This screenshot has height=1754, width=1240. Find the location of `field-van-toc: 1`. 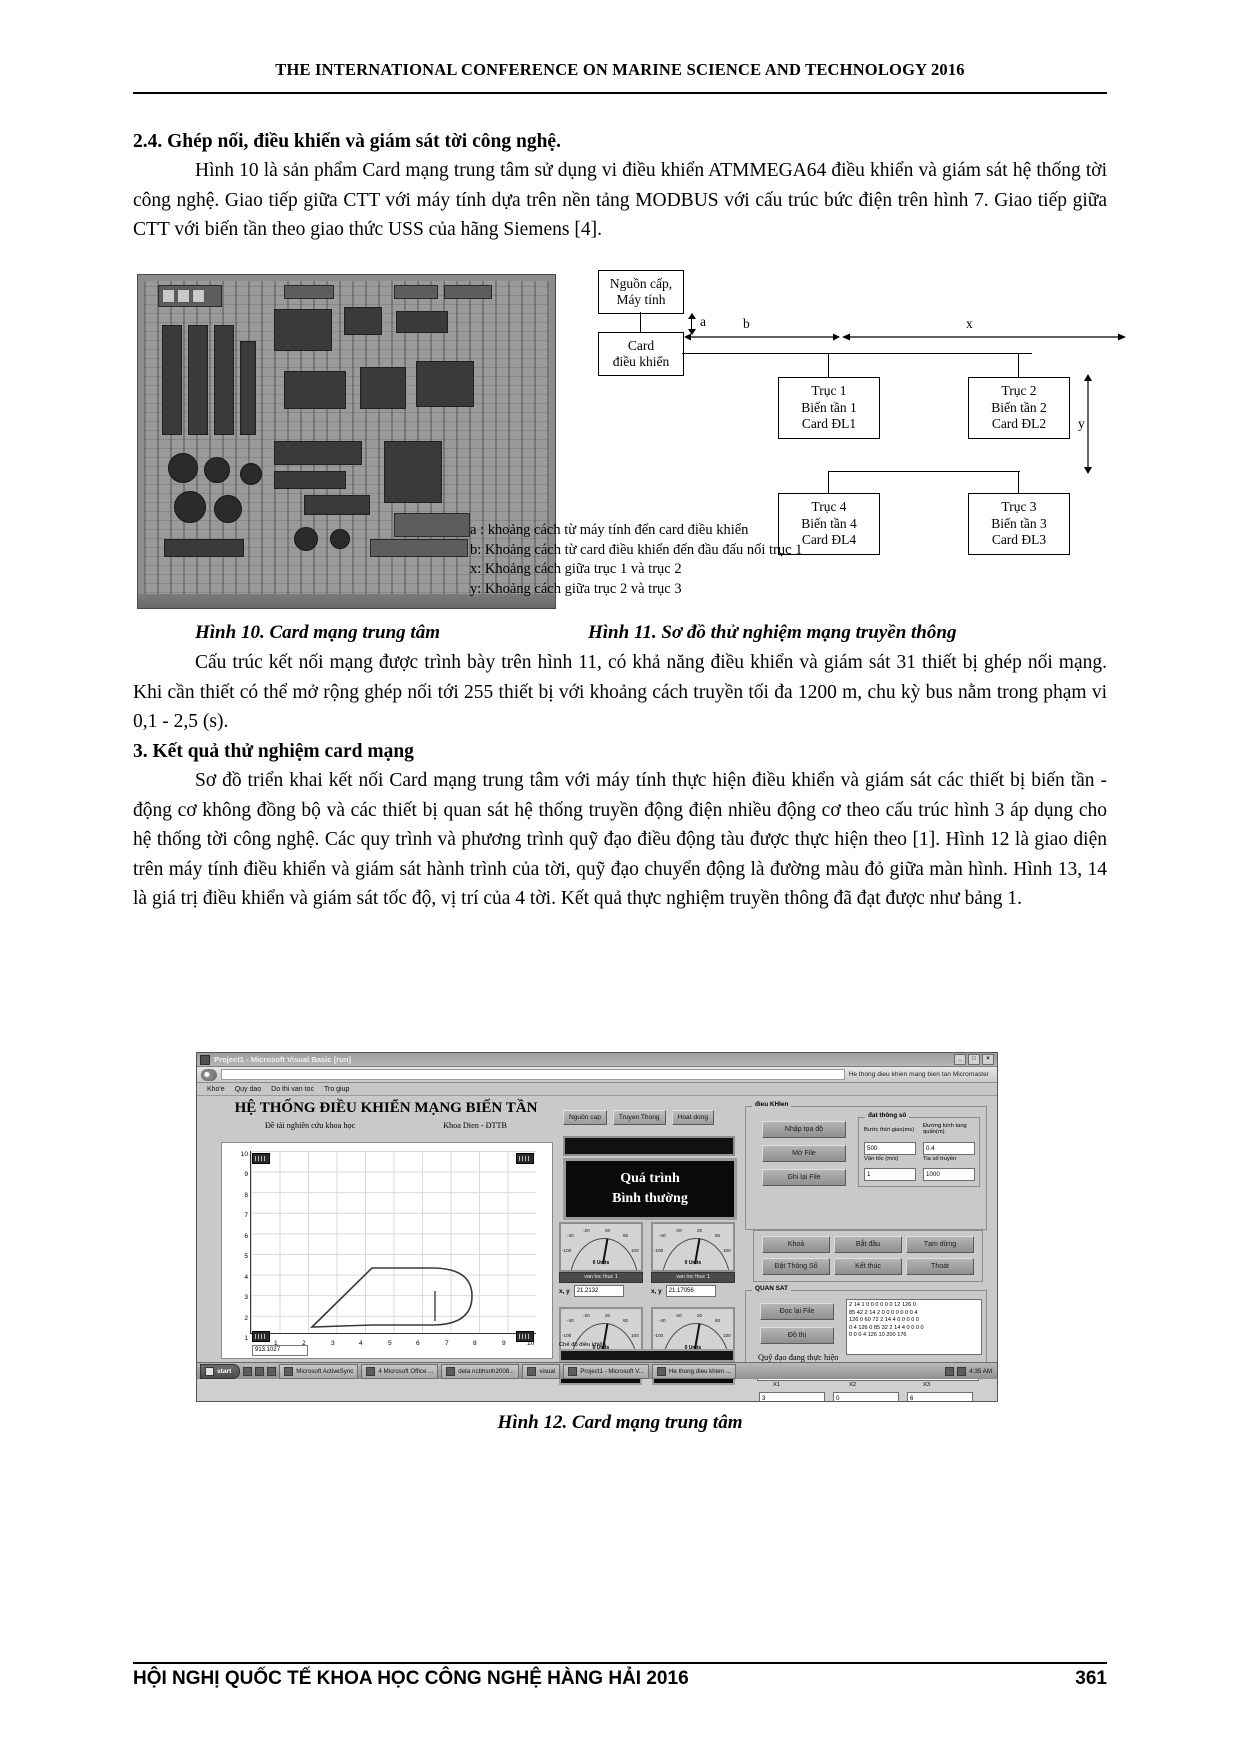

field-van-toc: 1 is located at coordinates (890, 1174).